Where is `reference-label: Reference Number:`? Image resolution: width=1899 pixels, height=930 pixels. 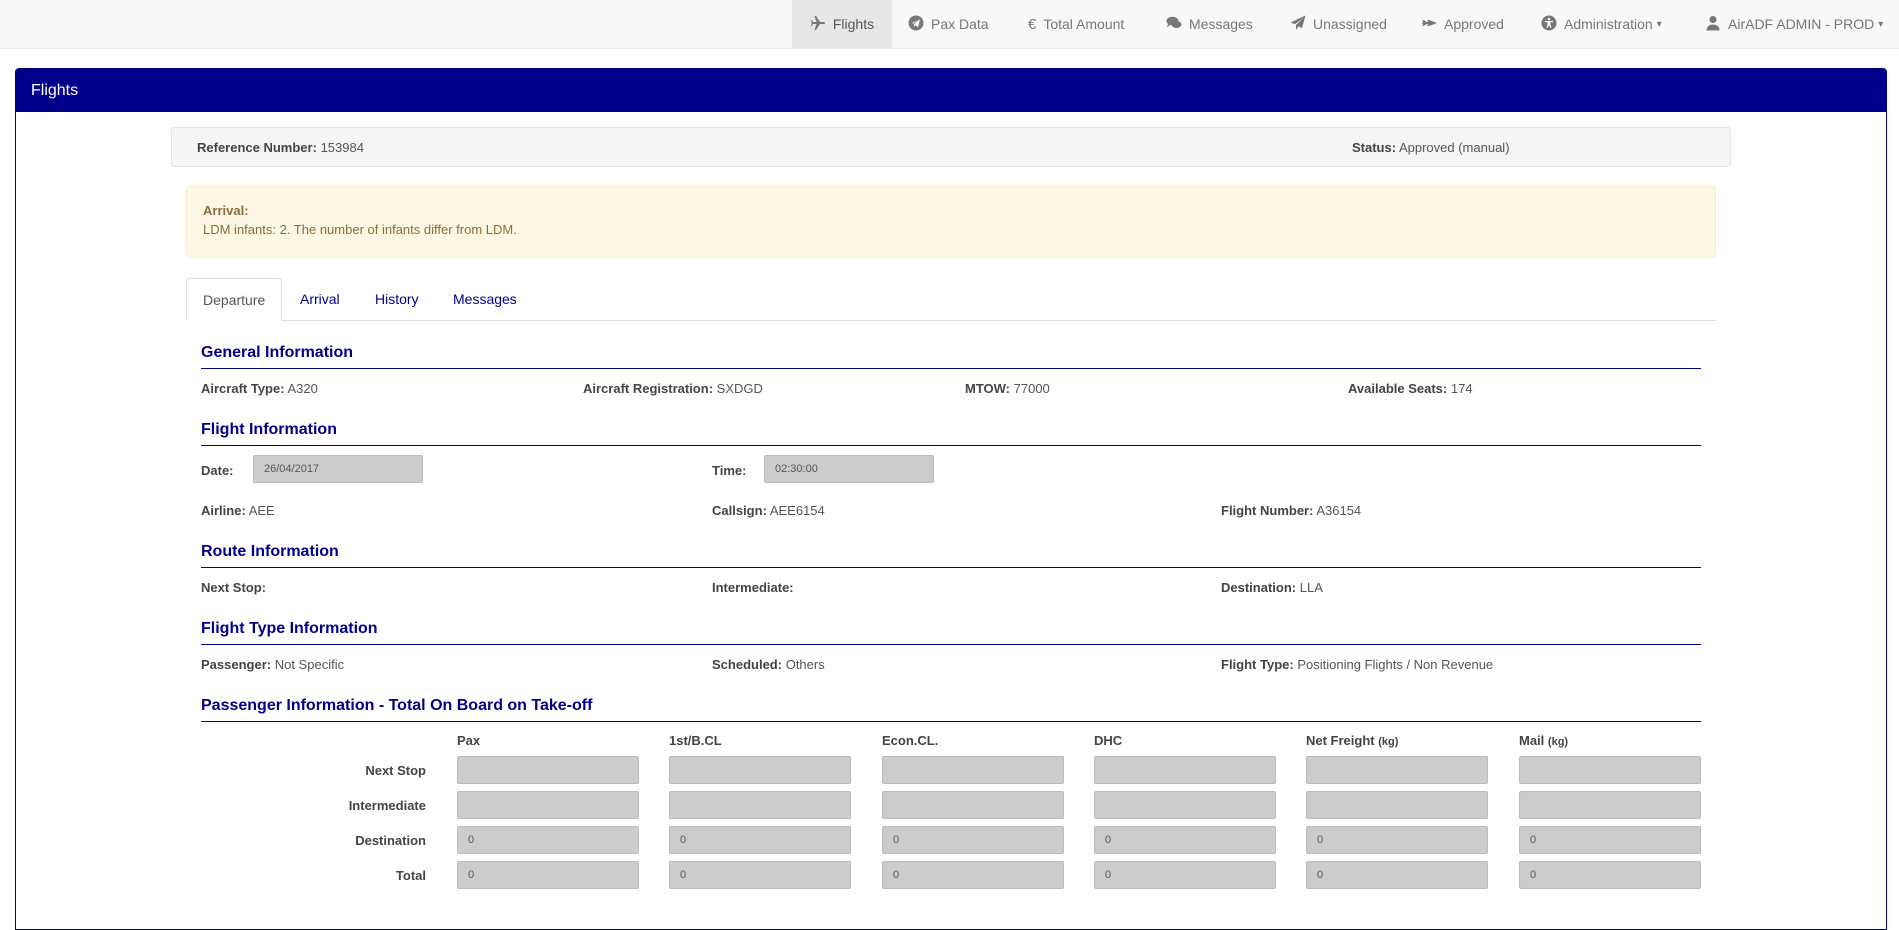
reference-label: Reference Number: is located at coordinates (257, 147).